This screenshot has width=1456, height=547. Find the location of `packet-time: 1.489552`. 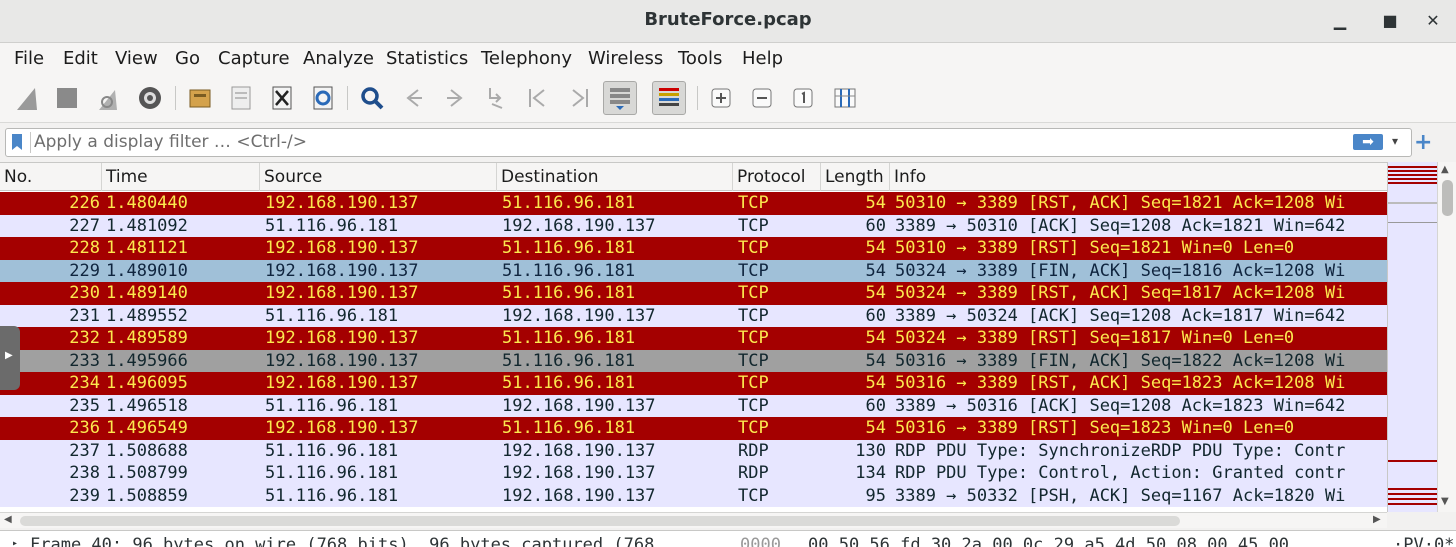

packet-time: 1.489552 is located at coordinates (147, 315).